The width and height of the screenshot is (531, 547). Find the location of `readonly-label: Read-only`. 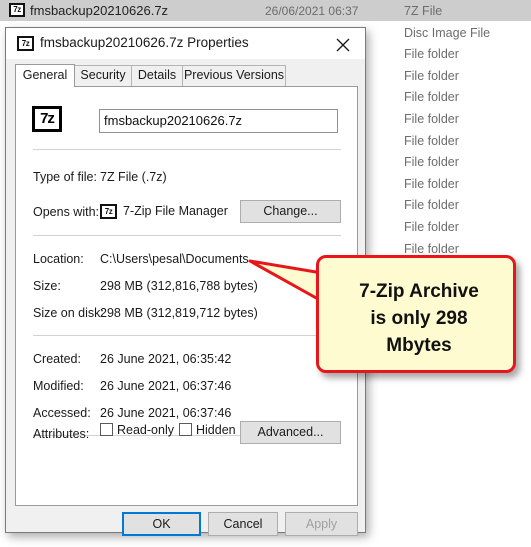

readonly-label: Read-only is located at coordinates (145, 430).